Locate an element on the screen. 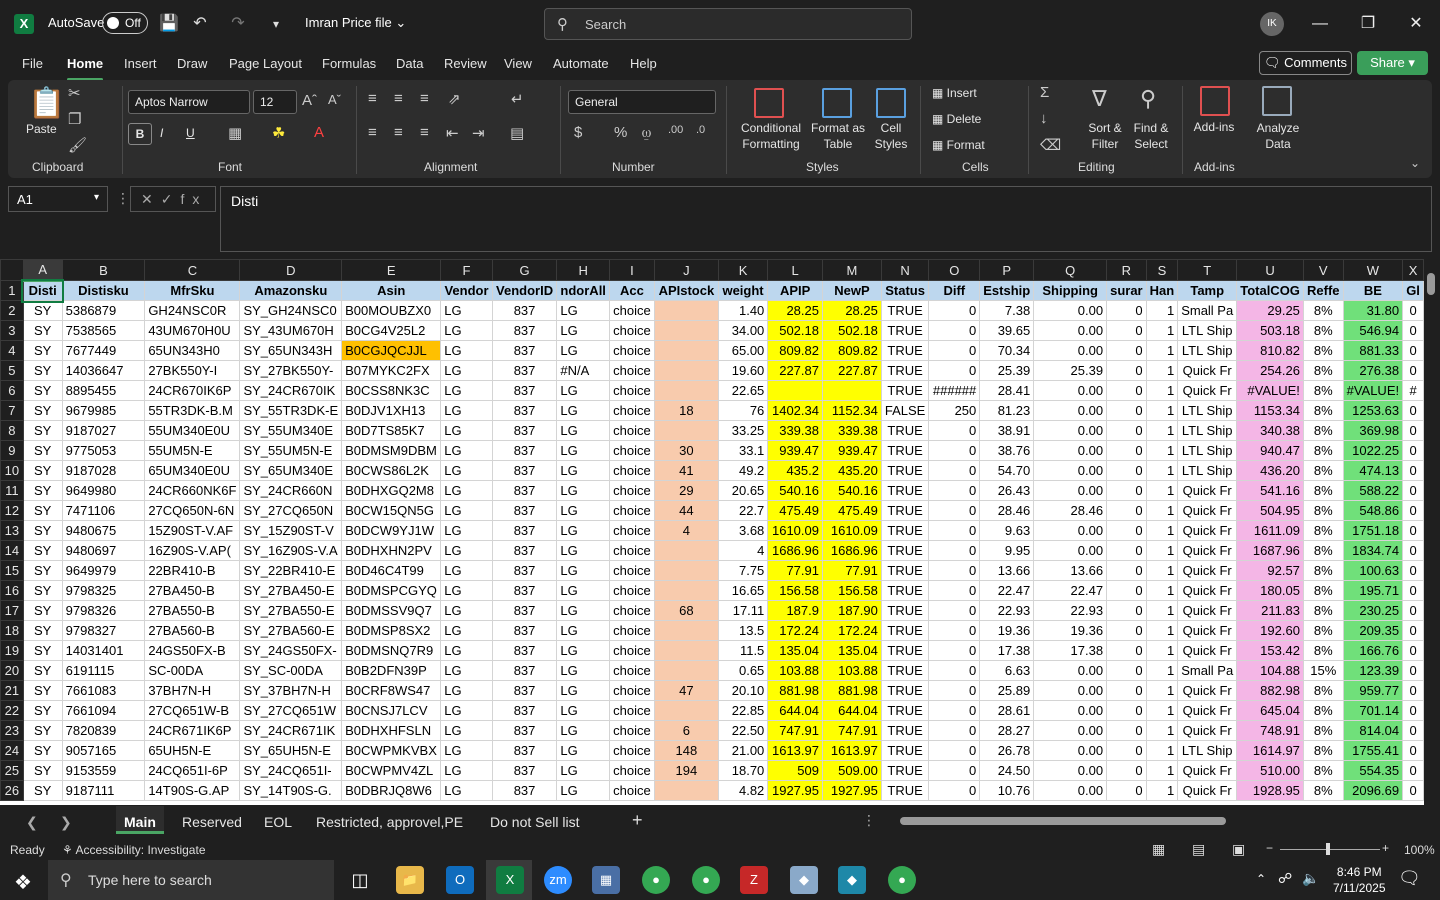  outlook-icon: O is located at coordinates (460, 880).